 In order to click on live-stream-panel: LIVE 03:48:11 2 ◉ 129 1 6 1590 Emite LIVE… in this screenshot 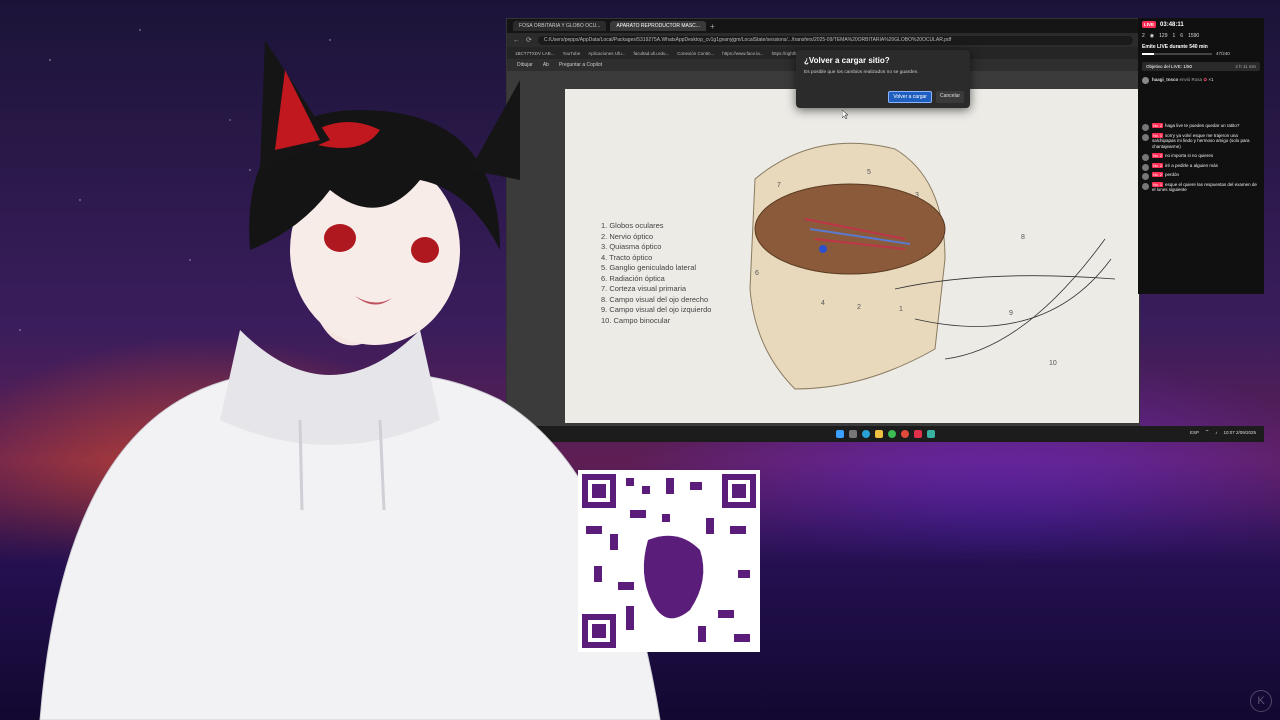, I will do `click(1201, 156)`.